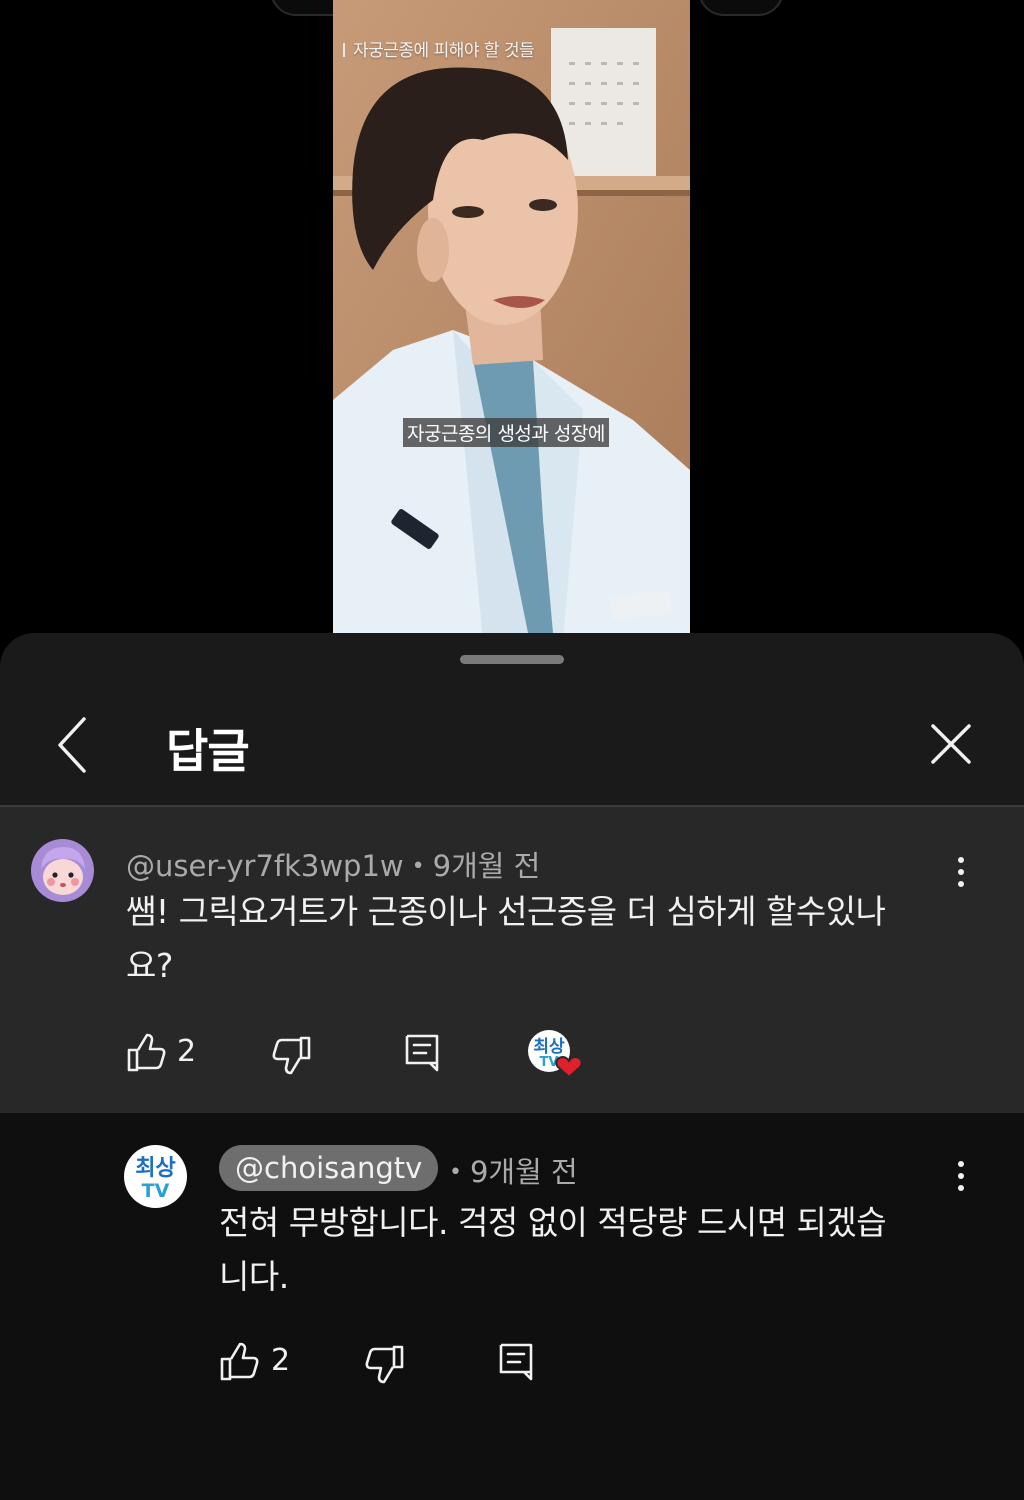 This screenshot has width=1024, height=1500. What do you see at coordinates (553, 1250) in the screenshot?
I see `comment-text: 전혀 무방합니다. 걱정 없이 적당량 드시면 되겠습 니다.` at bounding box center [553, 1250].